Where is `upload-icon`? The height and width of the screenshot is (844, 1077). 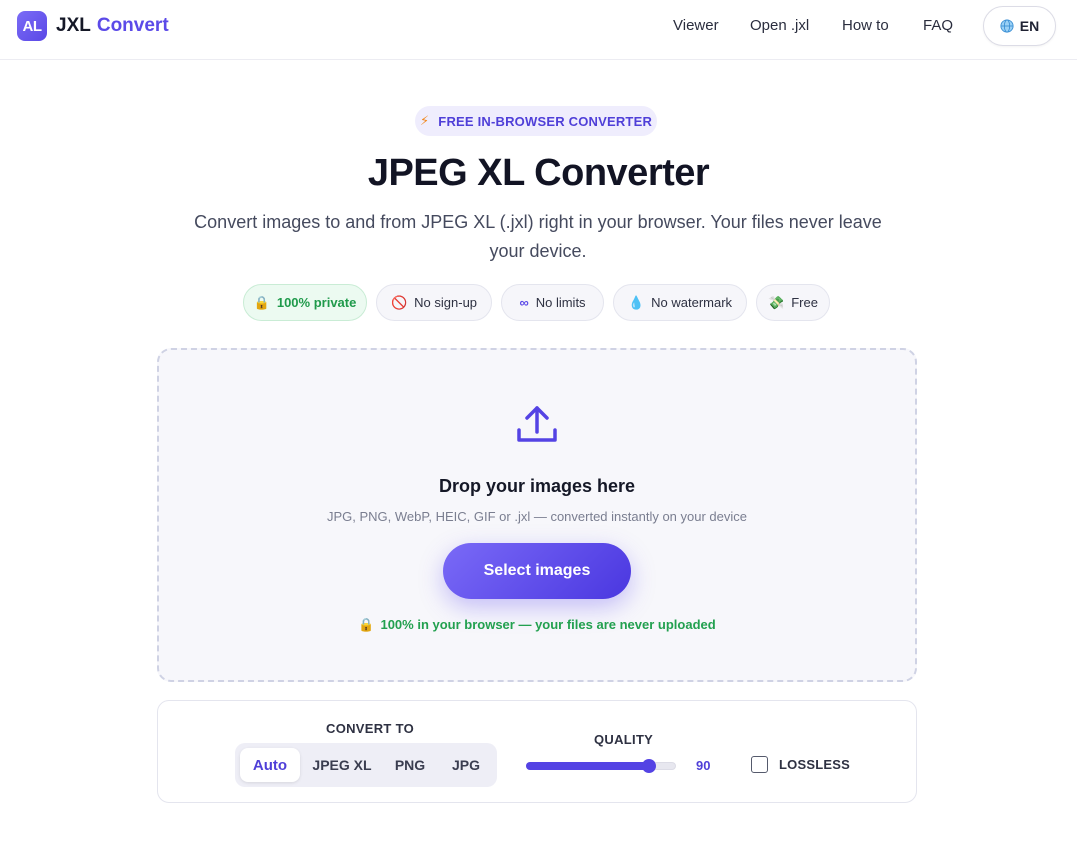 upload-icon is located at coordinates (537, 424).